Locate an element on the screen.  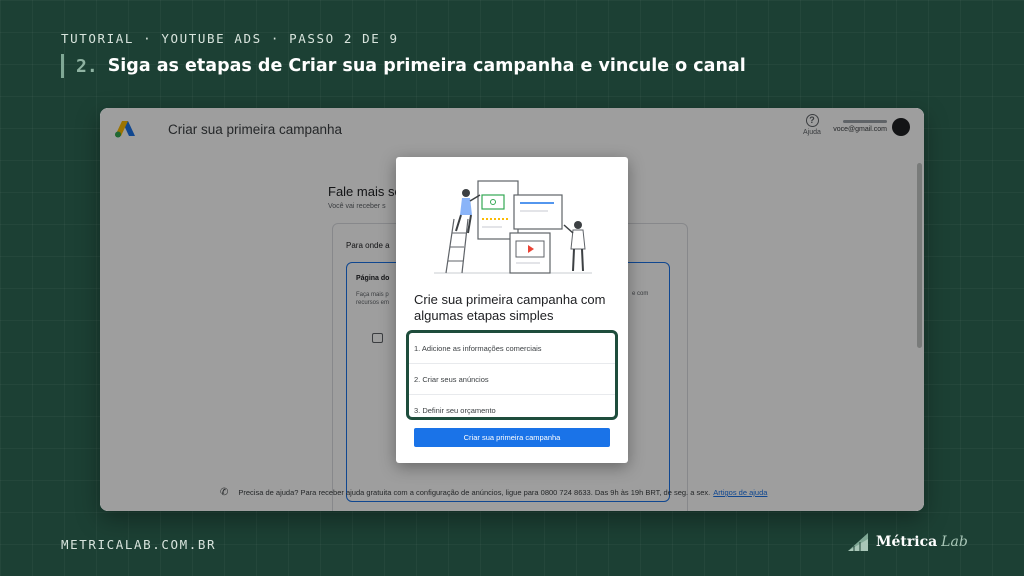
metrica-lab-logo: Métrica Lab is located at coordinates (907, 542).